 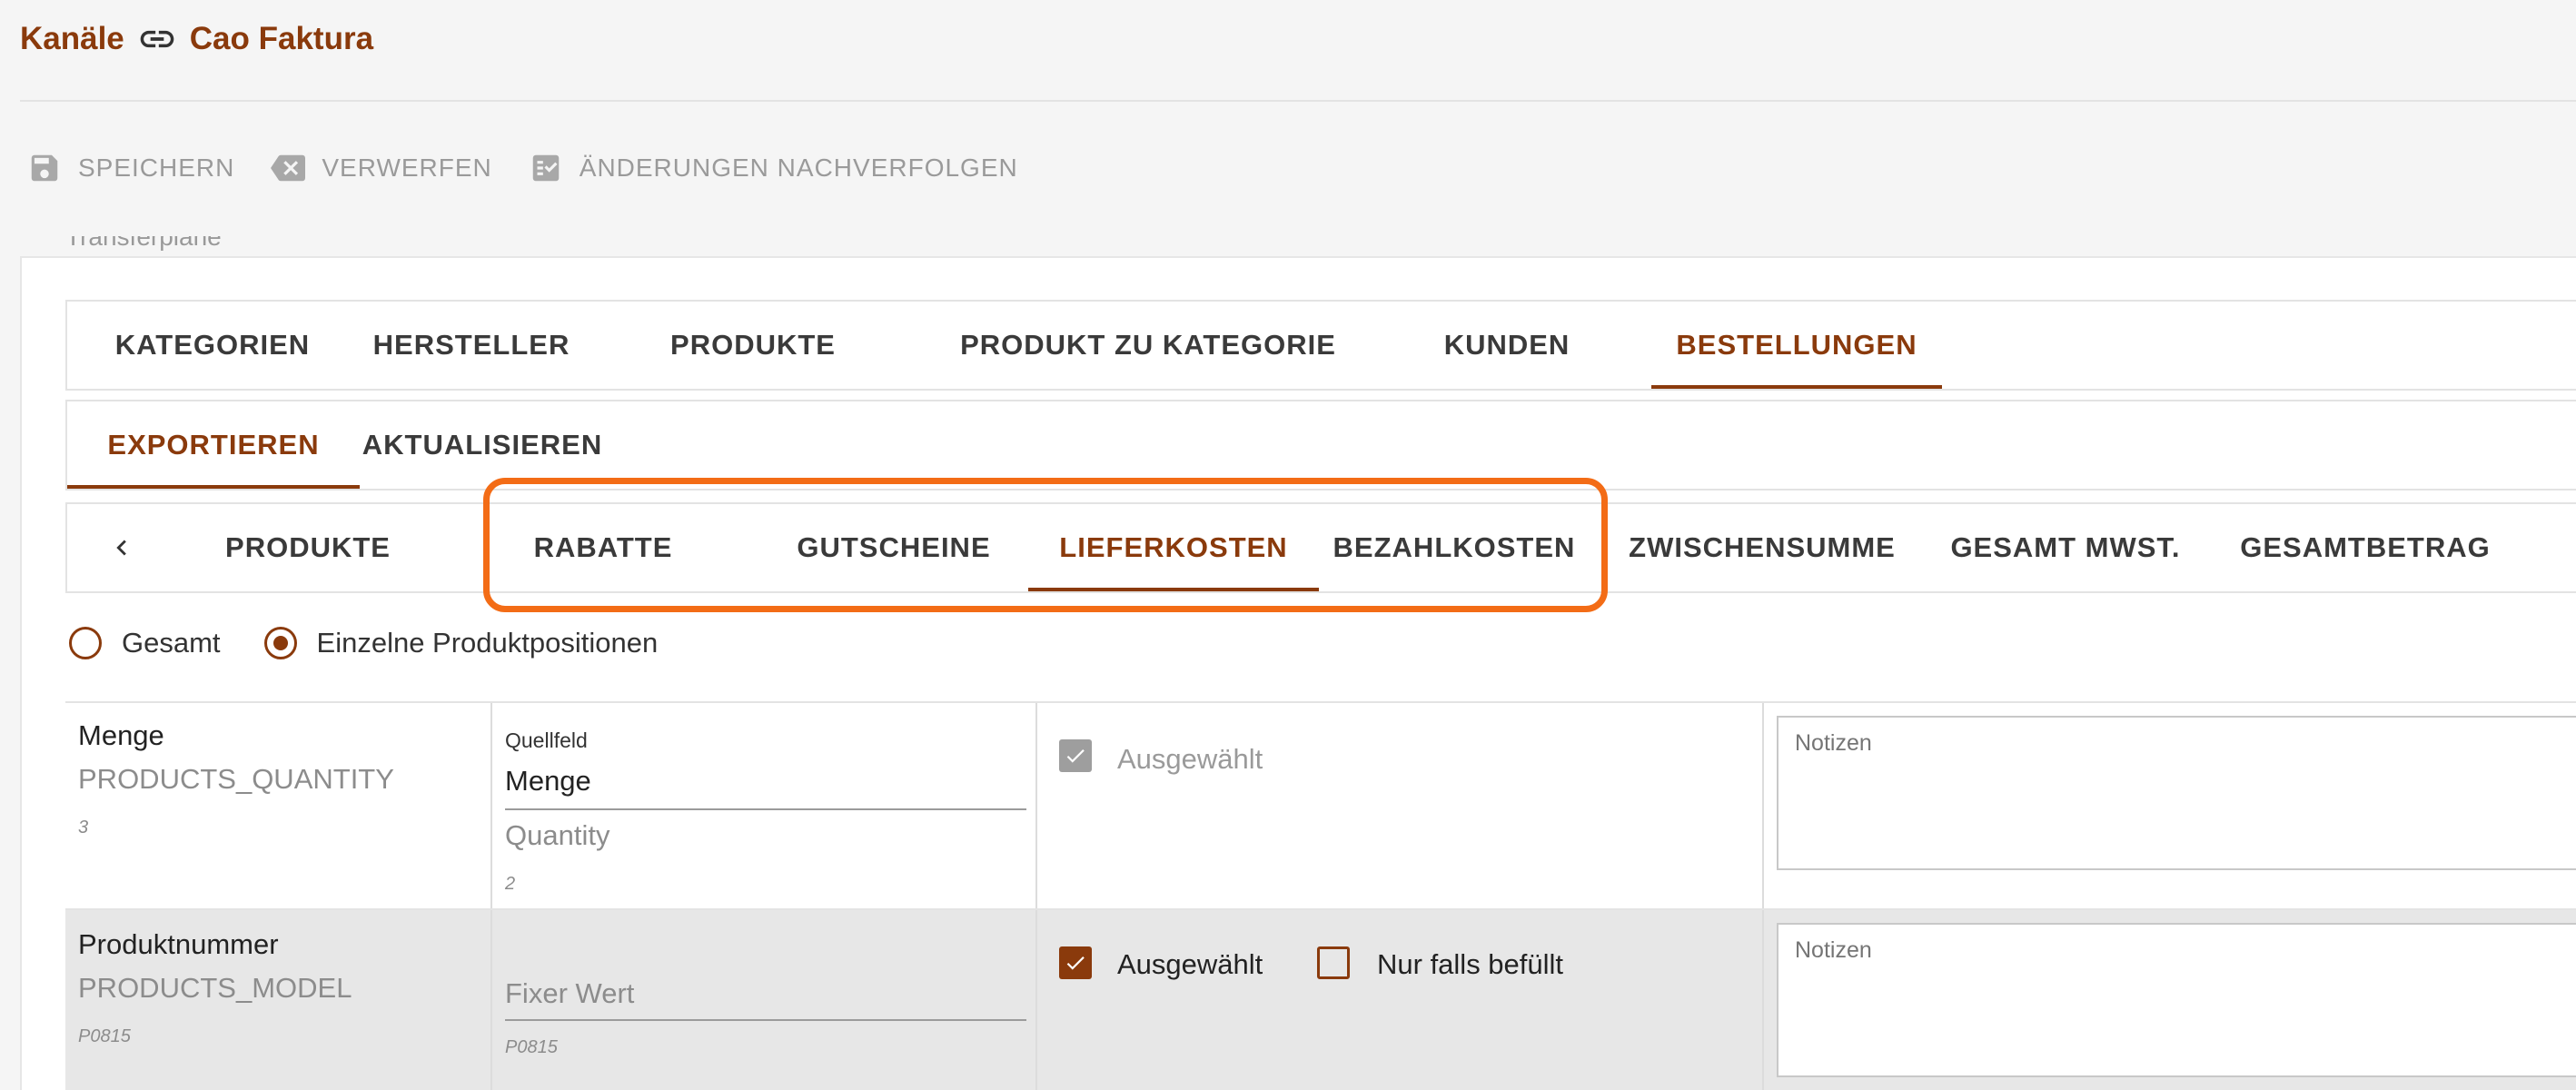 I want to click on tab-bestellungen: BESTELLUNGEN, so click(x=1796, y=345).